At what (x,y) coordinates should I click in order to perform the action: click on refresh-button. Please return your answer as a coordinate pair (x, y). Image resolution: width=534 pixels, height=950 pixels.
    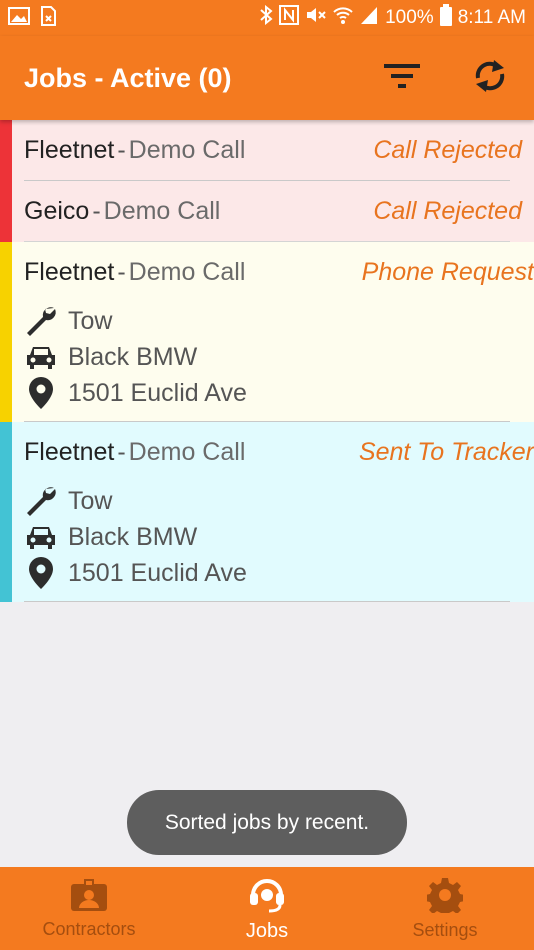
    Looking at the image, I should click on (490, 78).